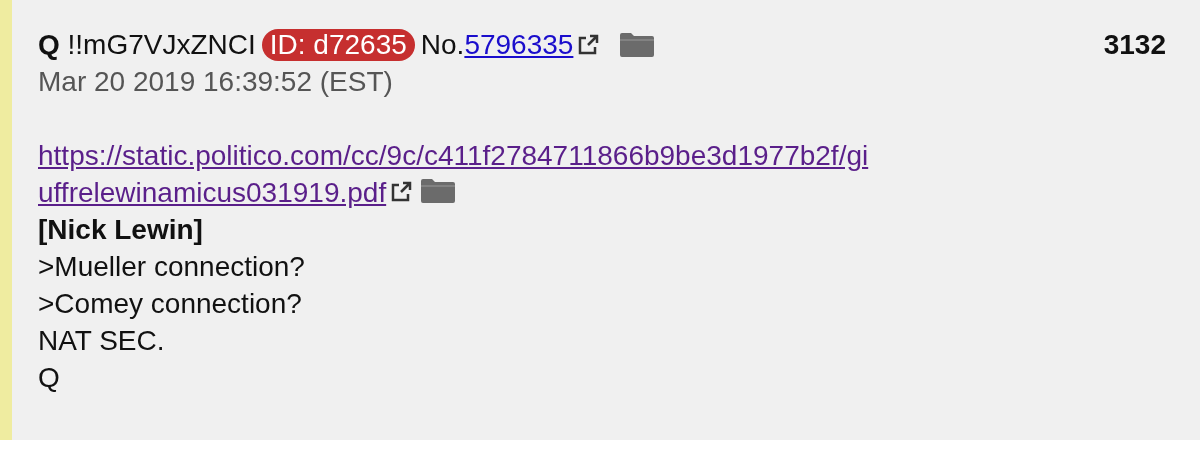 Image resolution: width=1200 pixels, height=451 pixels. I want to click on post-text: >Mueller connection?, so click(171, 266).